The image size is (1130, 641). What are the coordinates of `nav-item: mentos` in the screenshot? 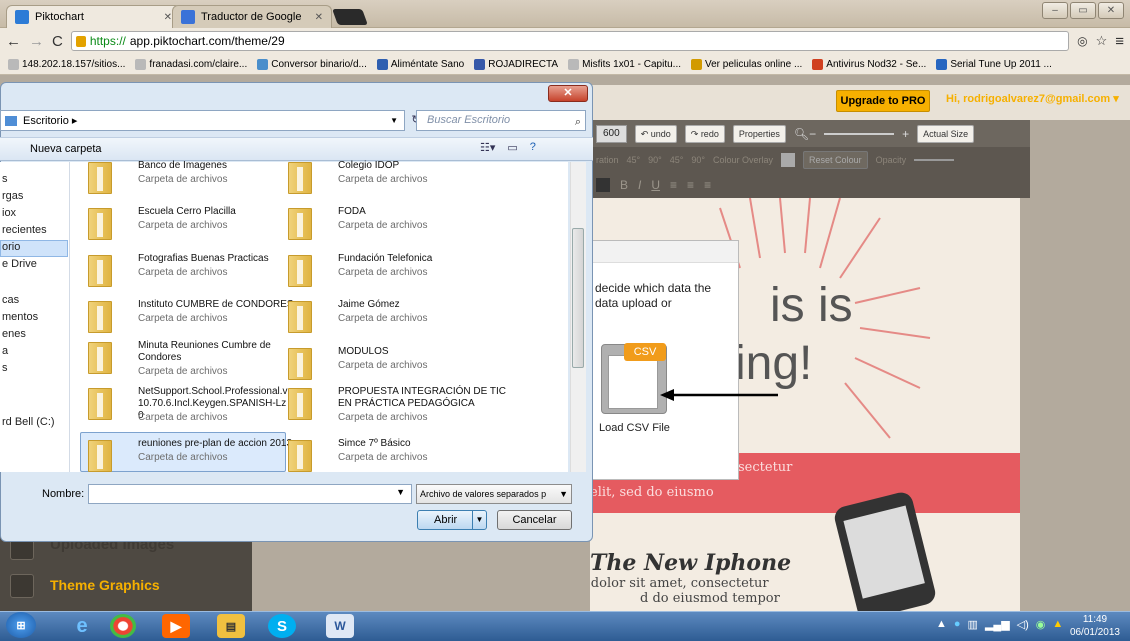 It's located at (20, 317).